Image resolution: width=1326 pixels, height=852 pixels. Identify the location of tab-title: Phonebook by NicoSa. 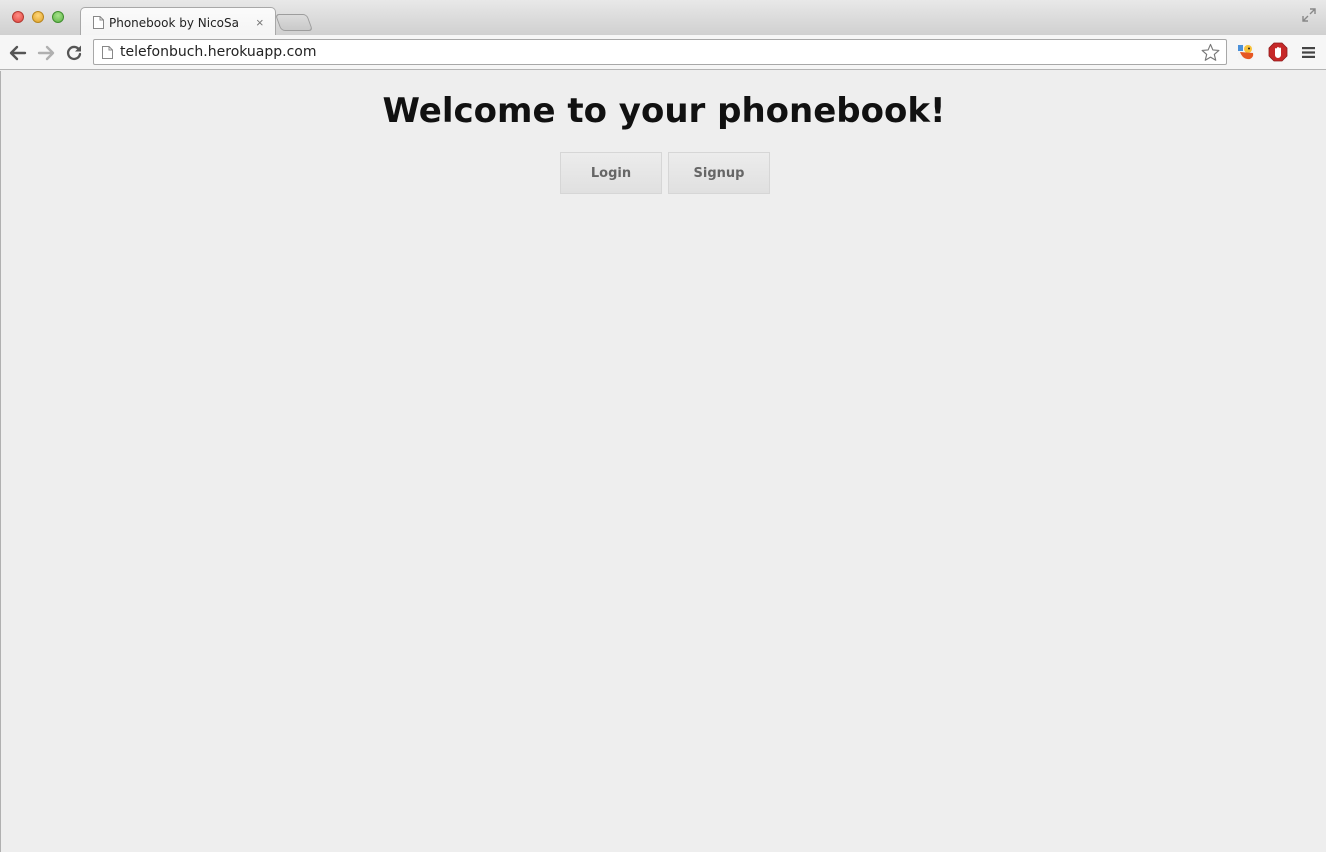
(174, 23).